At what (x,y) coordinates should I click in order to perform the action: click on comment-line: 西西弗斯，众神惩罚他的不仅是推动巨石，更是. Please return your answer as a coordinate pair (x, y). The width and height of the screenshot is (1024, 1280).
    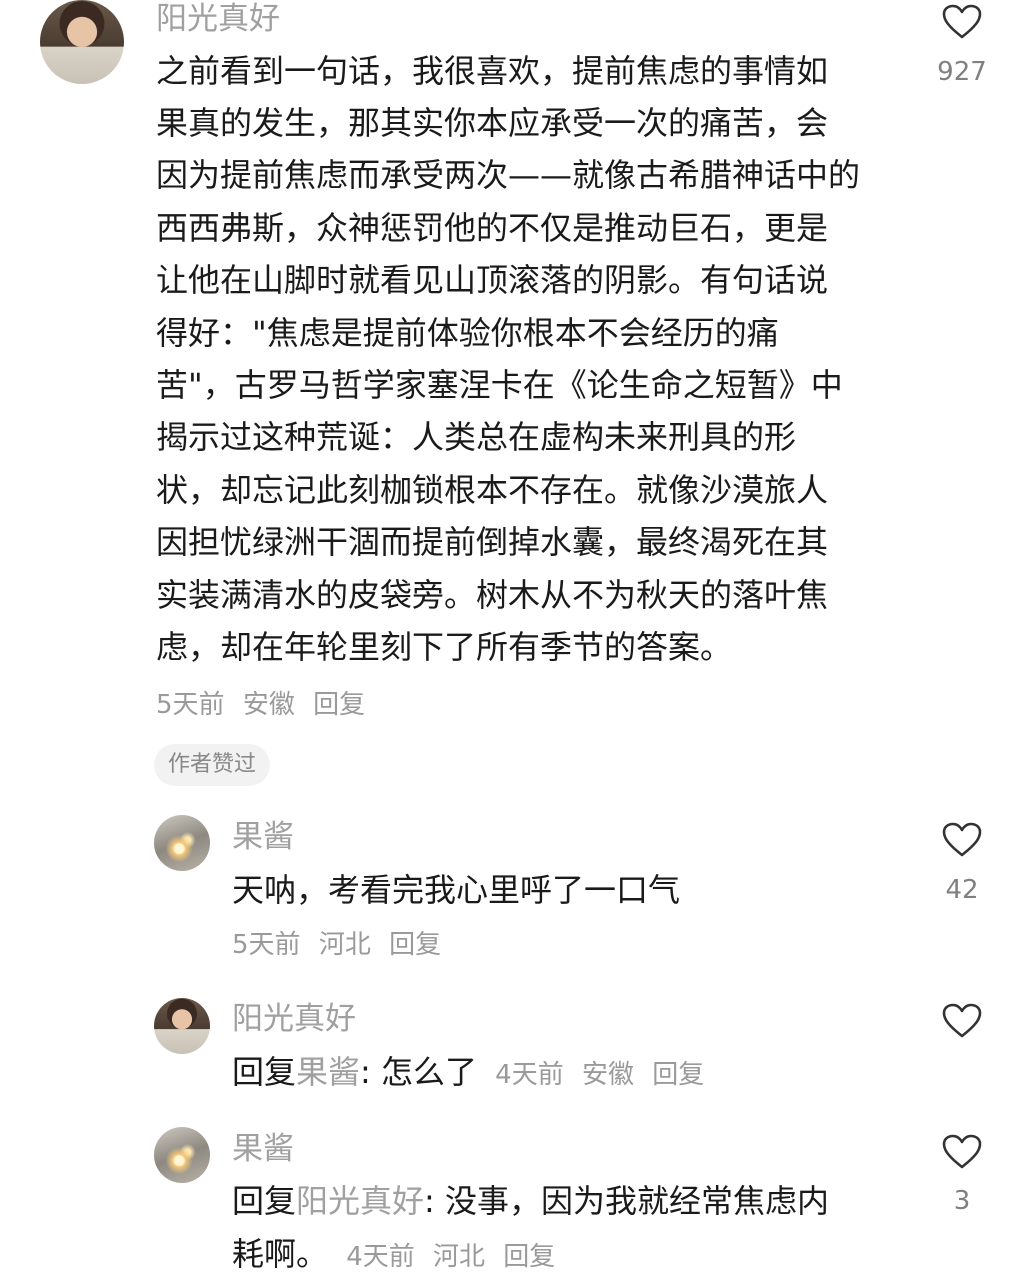
    Looking at the image, I should click on (492, 228).